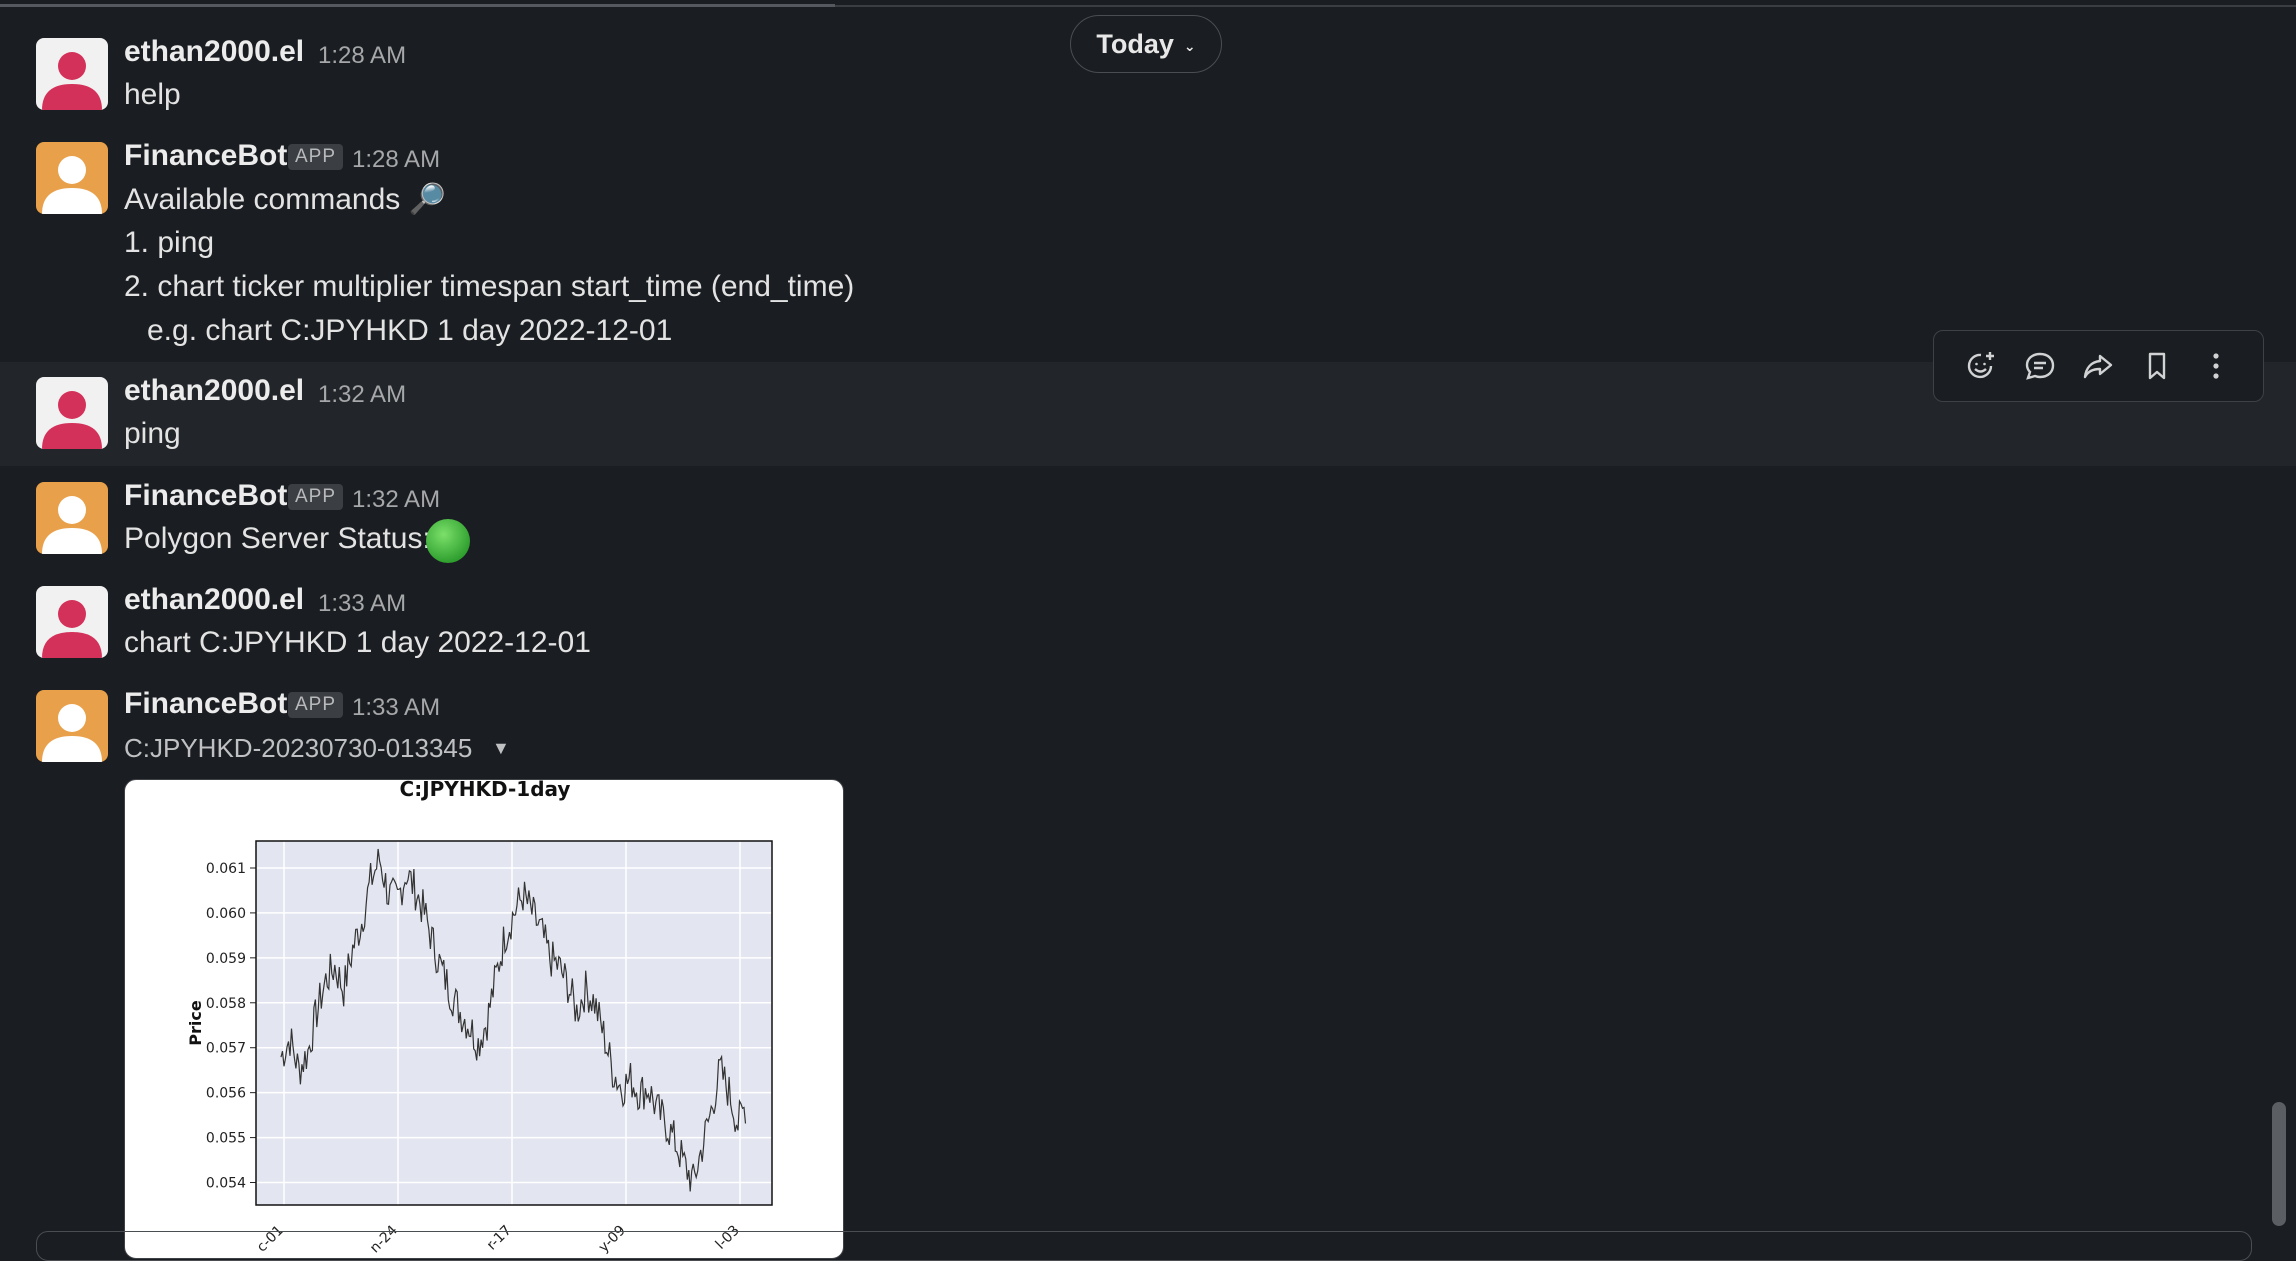 The image size is (2296, 1261). What do you see at coordinates (501, 748) in the screenshot?
I see `caret-down-icon: ▼` at bounding box center [501, 748].